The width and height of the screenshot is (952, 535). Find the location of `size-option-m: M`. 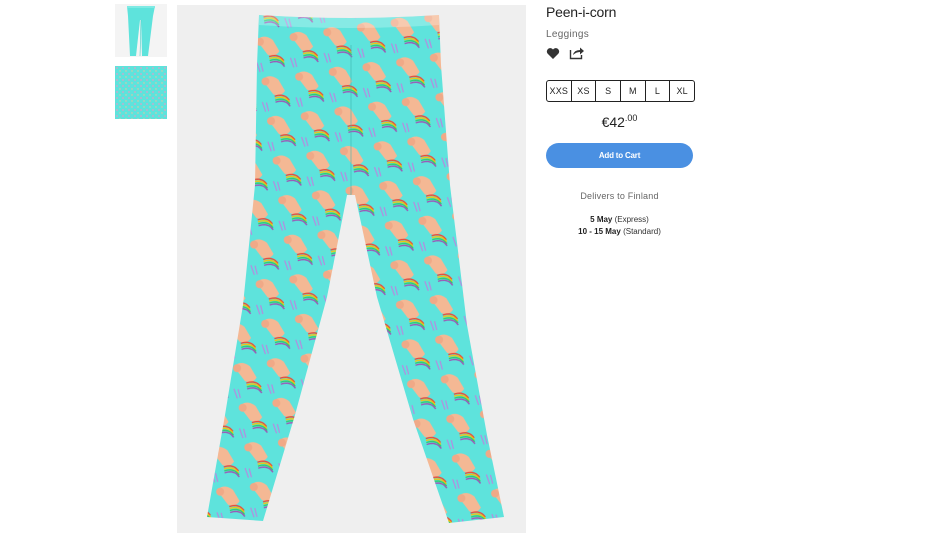

size-option-m: M is located at coordinates (632, 91).